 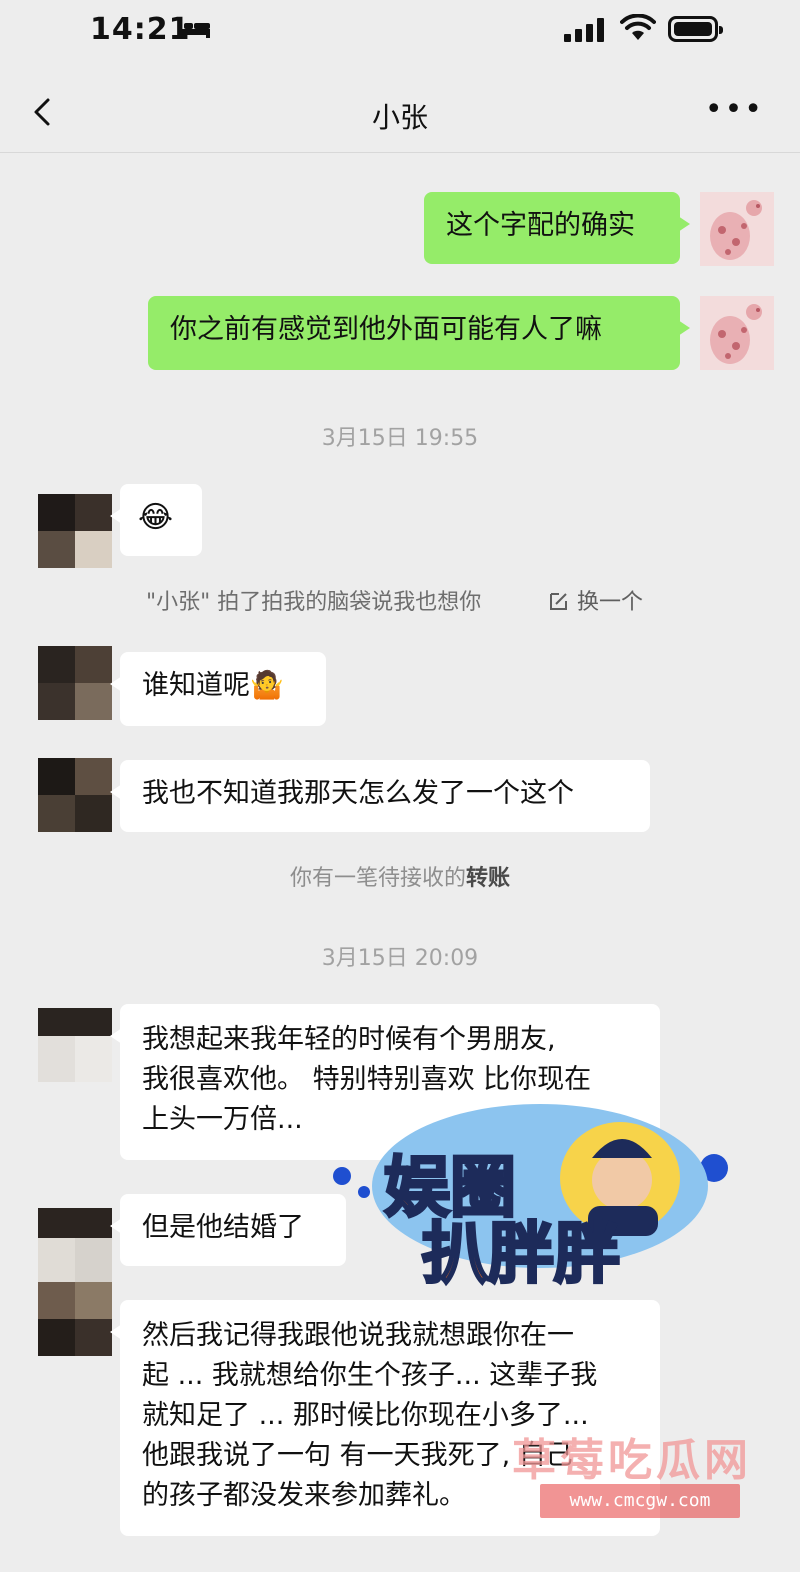 What do you see at coordinates (584, 30) in the screenshot?
I see `cellular-signal-icon` at bounding box center [584, 30].